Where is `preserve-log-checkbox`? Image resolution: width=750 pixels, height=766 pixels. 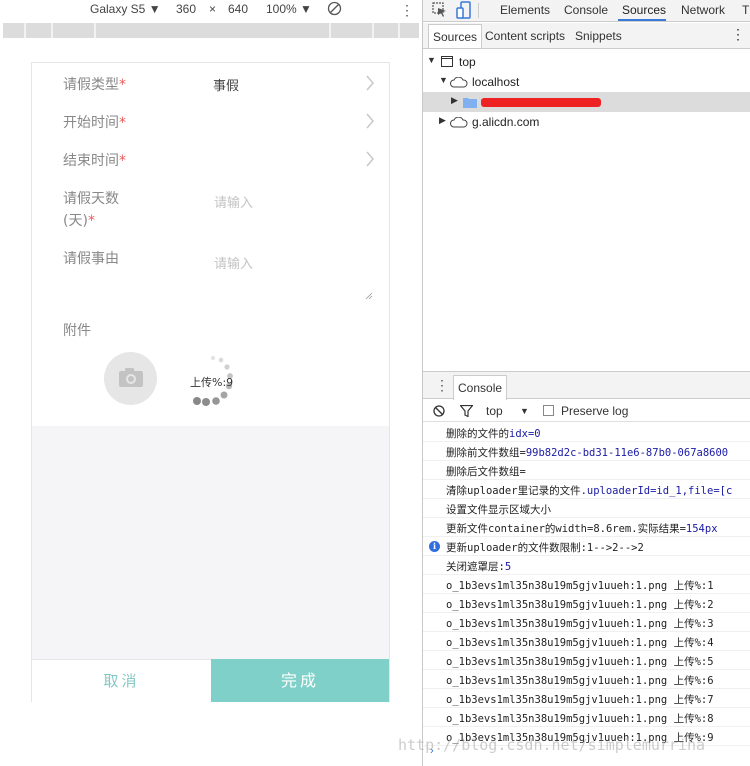
preserve-log-checkbox is located at coordinates (548, 410).